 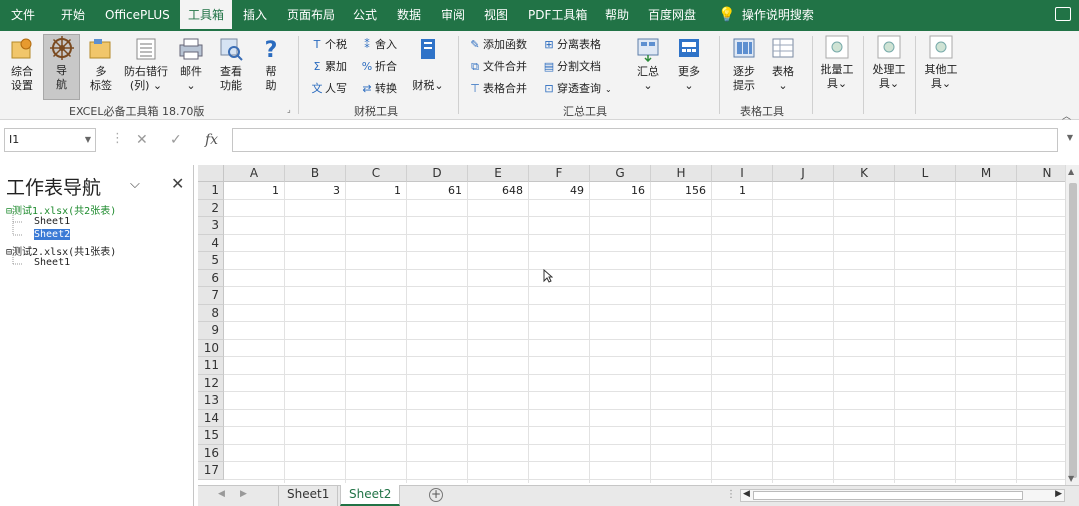 What do you see at coordinates (211, 313) in the screenshot?
I see `row-header: 8` at bounding box center [211, 313].